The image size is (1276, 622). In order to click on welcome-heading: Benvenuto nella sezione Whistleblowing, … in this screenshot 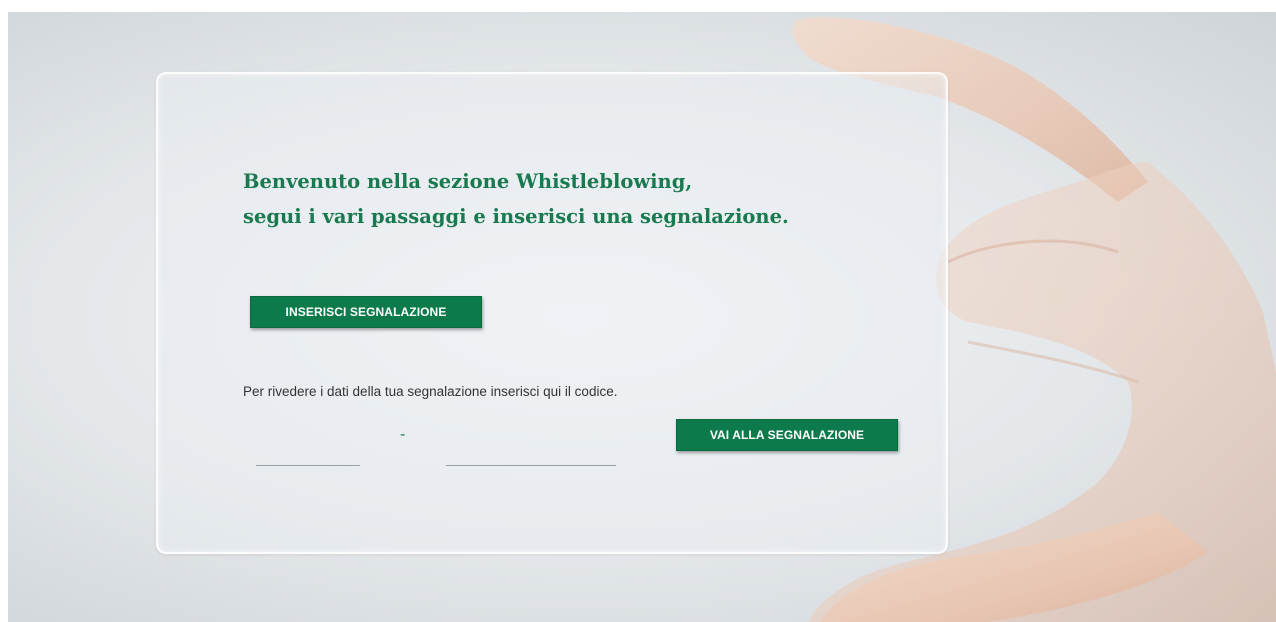, I will do `click(516, 199)`.